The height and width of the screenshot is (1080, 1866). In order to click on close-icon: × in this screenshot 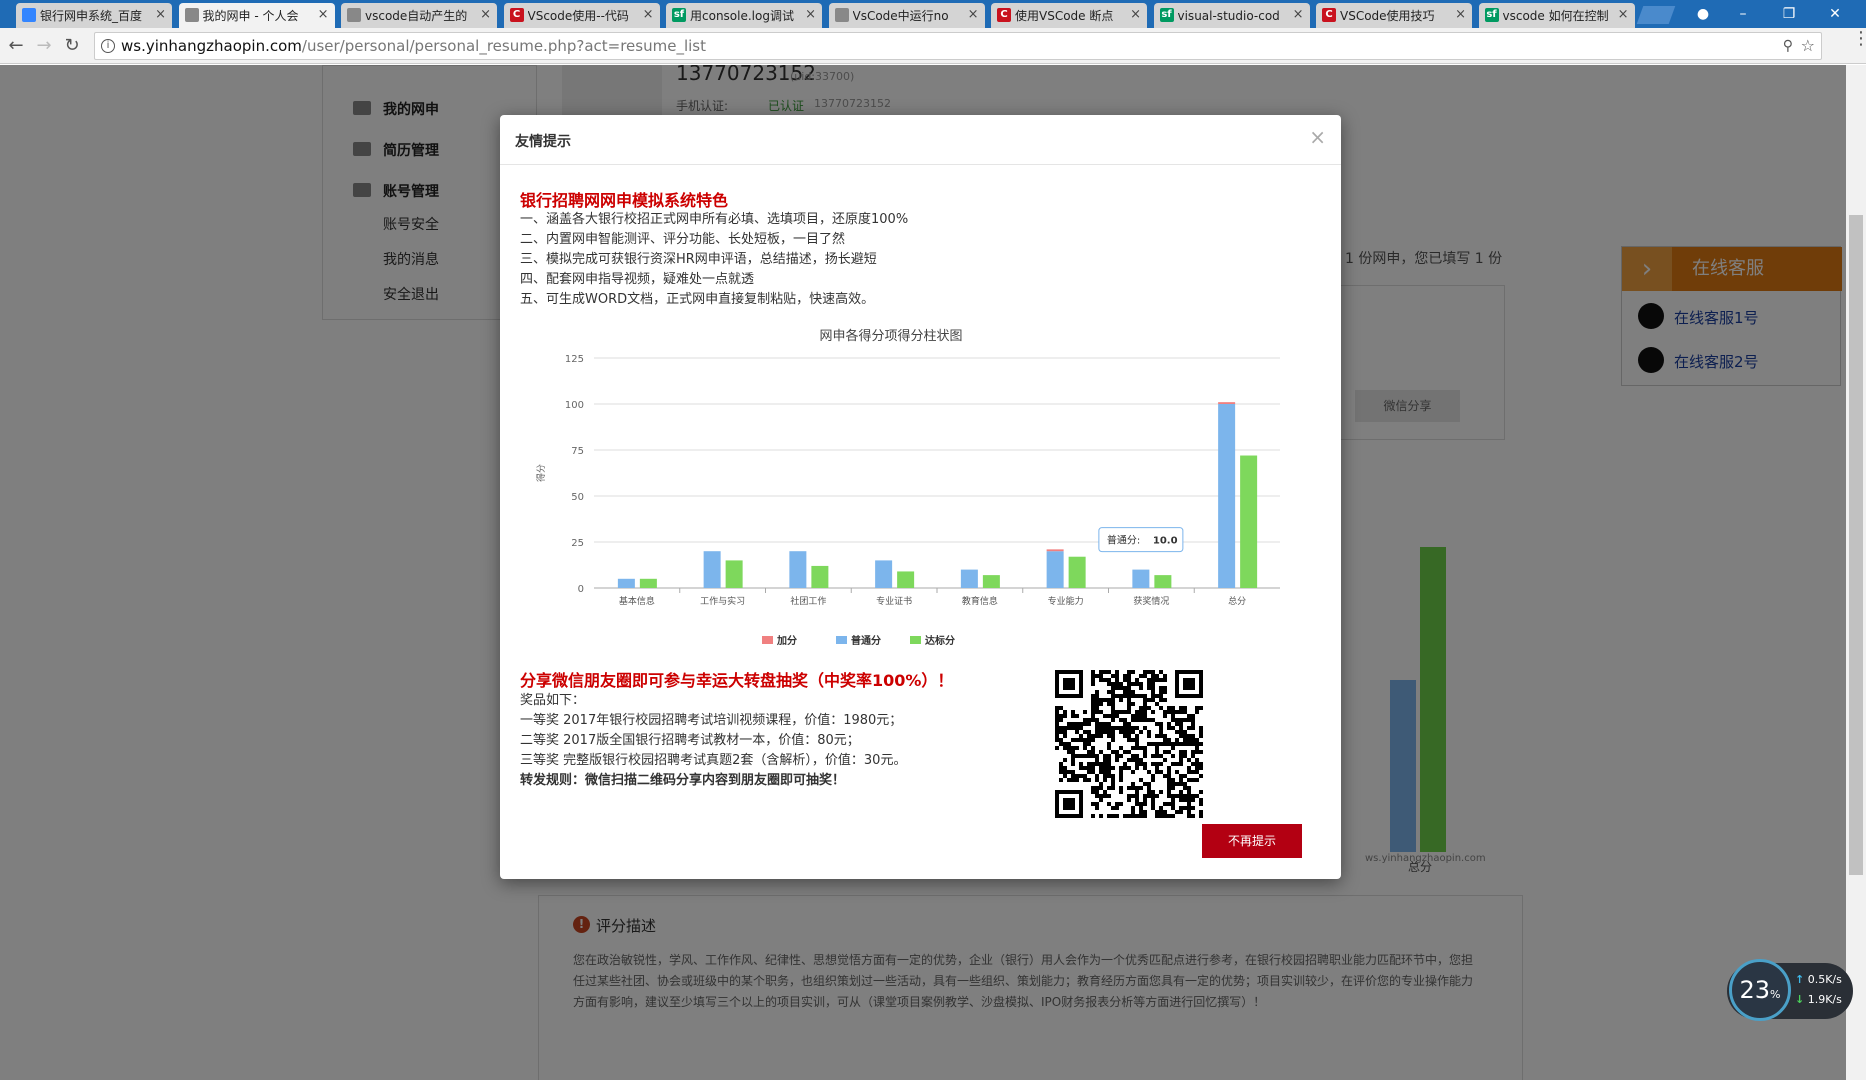, I will do `click(1317, 137)`.